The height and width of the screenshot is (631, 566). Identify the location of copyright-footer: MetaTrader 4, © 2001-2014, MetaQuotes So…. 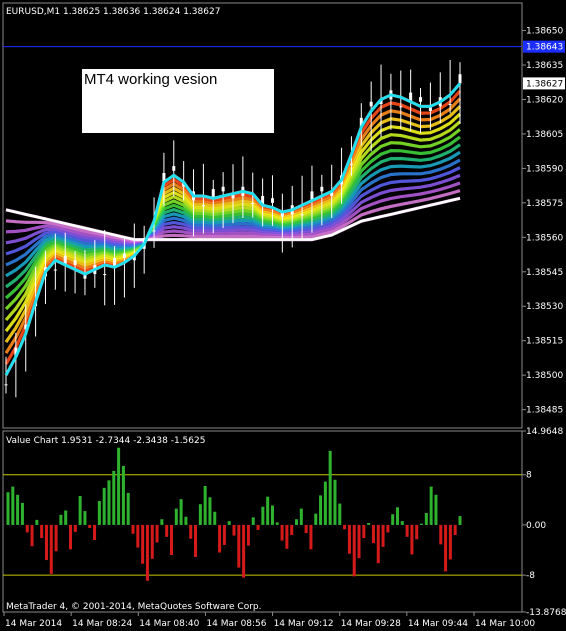
(134, 607).